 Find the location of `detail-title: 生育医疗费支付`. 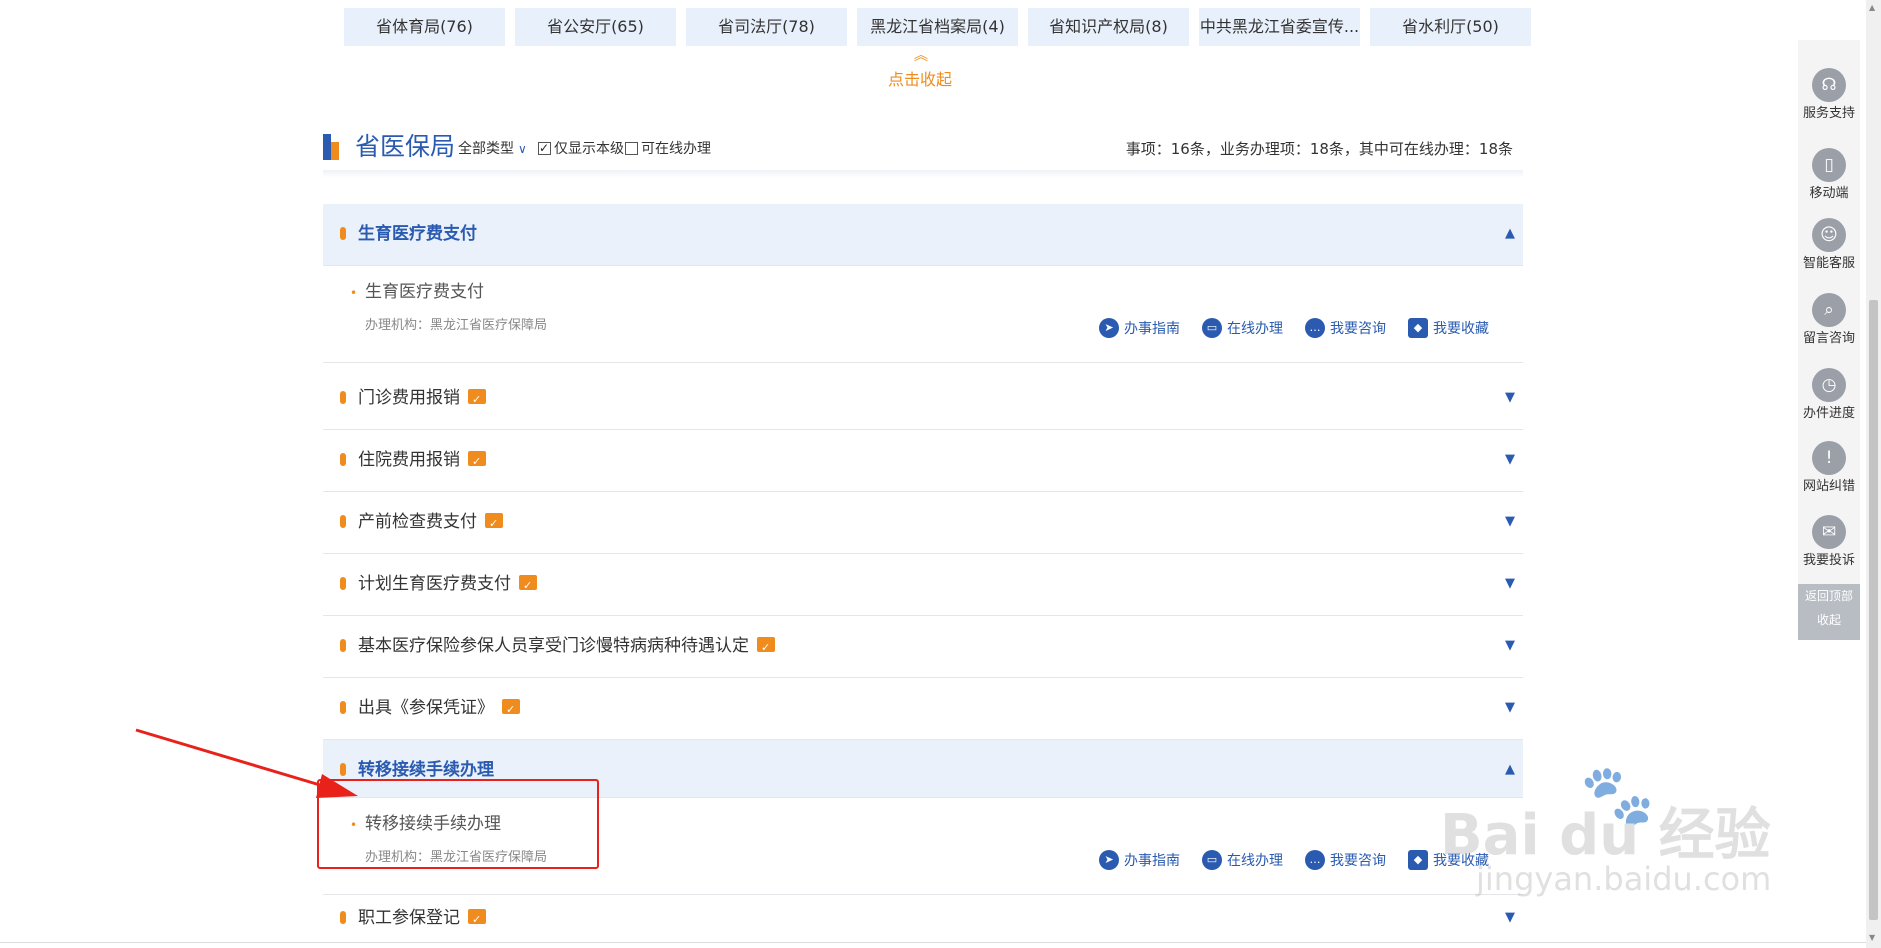

detail-title: 生育医疗费支付 is located at coordinates (424, 292).